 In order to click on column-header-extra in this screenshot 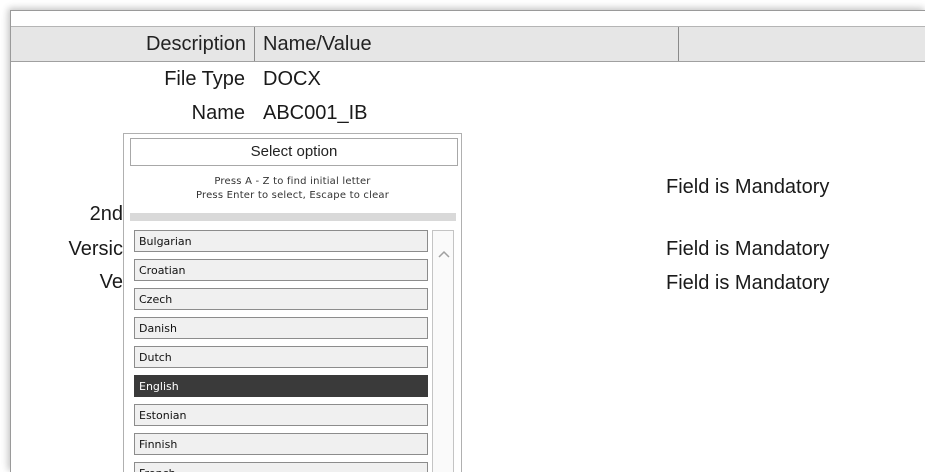, I will do `click(802, 44)`.